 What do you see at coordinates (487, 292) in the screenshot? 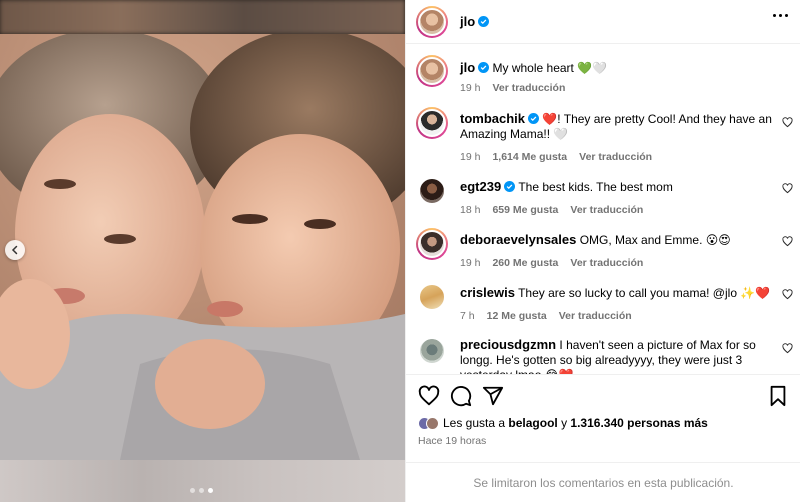
I see `comment-username: crislewis` at bounding box center [487, 292].